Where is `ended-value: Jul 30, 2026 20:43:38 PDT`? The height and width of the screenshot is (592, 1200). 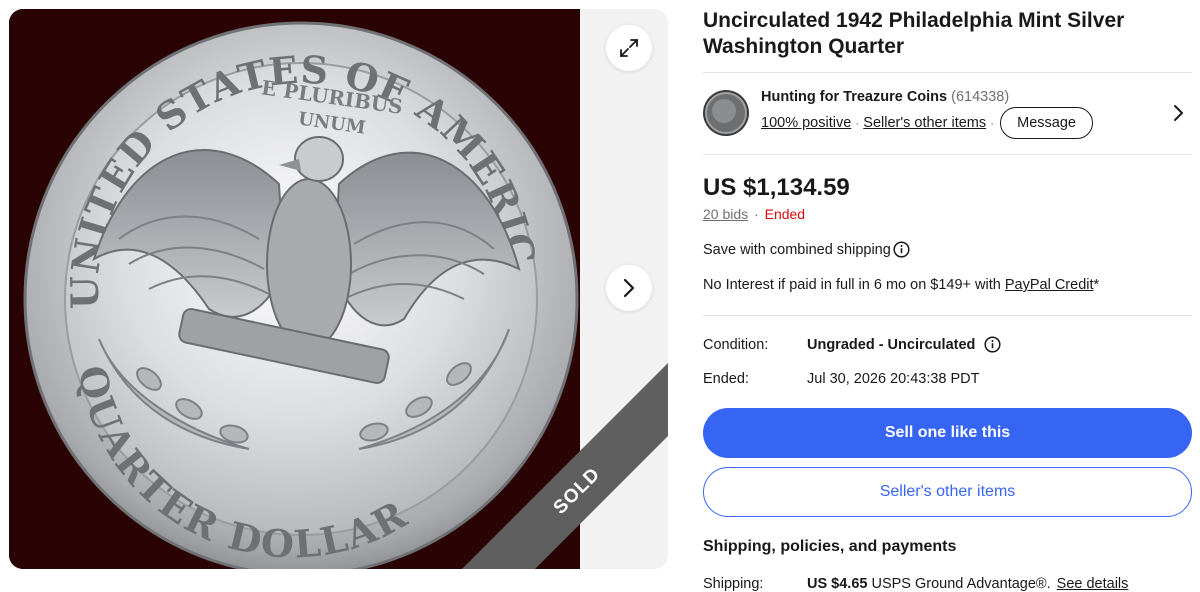 ended-value: Jul 30, 2026 20:43:38 PDT is located at coordinates (893, 379).